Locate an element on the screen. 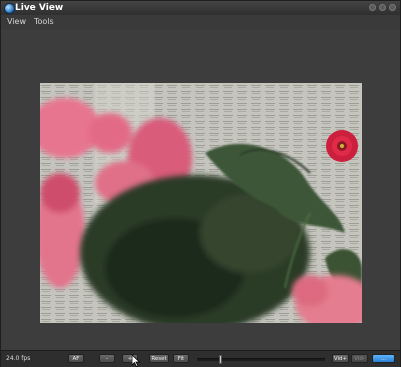  vid-plus-button: Vid+ is located at coordinates (340, 358).